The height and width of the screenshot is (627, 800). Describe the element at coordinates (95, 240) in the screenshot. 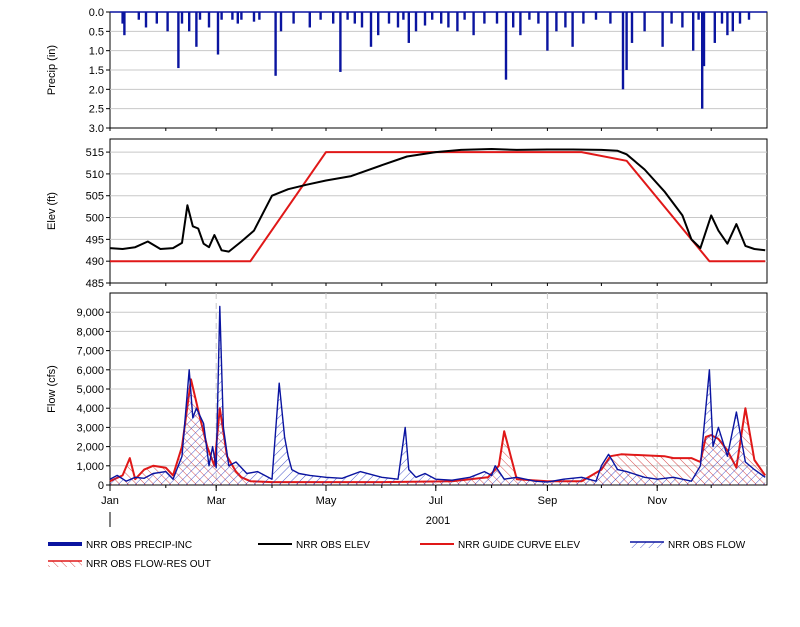

I see `y-tick-label: 495` at that location.